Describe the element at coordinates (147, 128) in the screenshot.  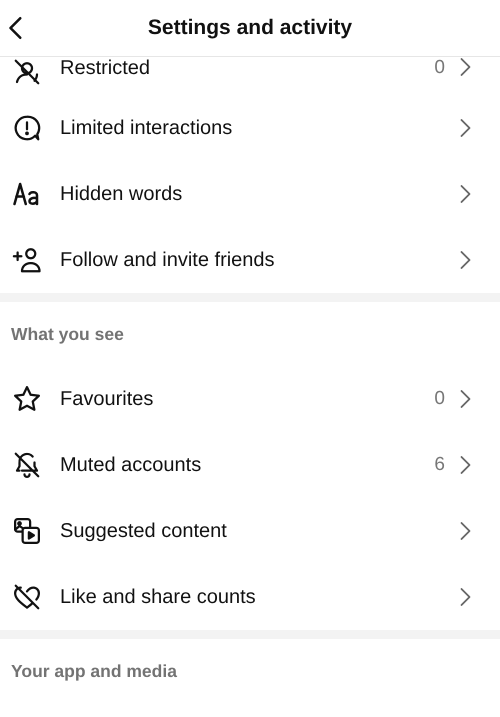
I see `row-label: Limited interactions` at that location.